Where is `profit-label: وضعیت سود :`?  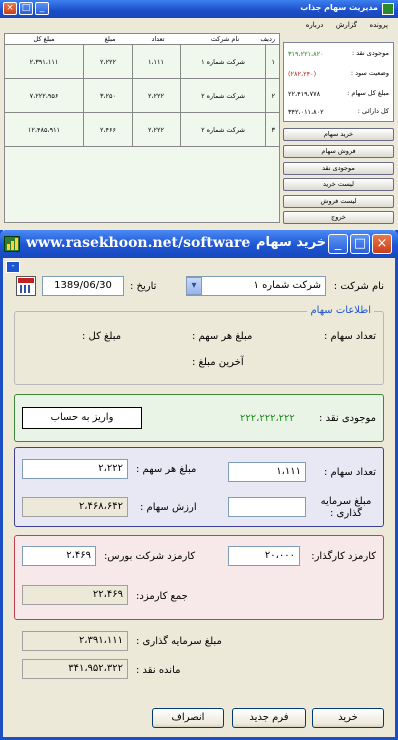
profit-label: وضعیت سود : is located at coordinates (369, 73).